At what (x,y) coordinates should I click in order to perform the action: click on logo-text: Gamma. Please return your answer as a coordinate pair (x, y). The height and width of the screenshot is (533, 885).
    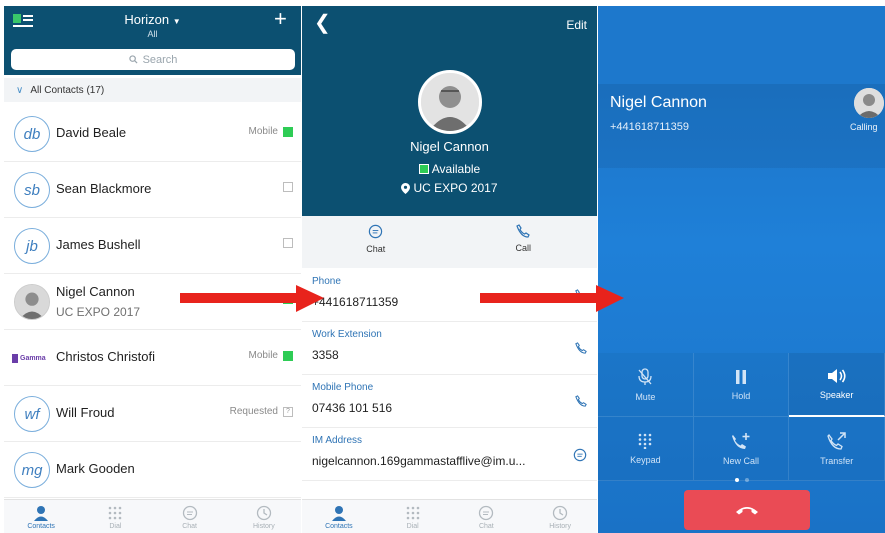
    Looking at the image, I should click on (33, 358).